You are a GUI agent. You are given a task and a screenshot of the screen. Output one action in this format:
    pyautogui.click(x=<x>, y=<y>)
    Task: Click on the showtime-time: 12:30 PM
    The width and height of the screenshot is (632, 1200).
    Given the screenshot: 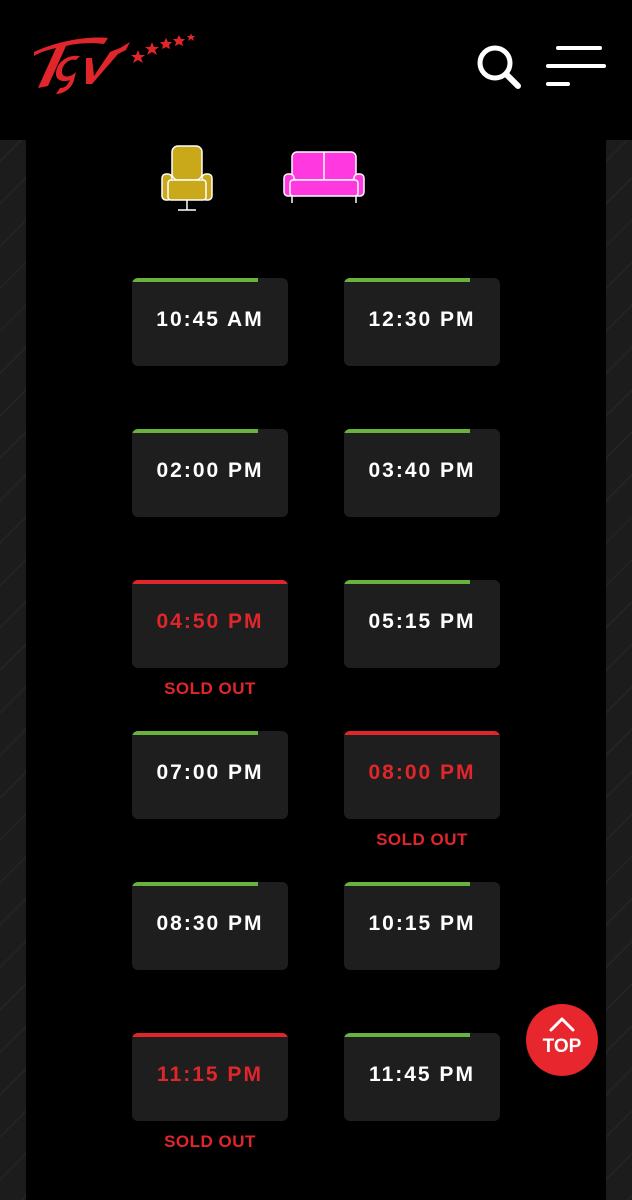 What is the action you would take?
    pyautogui.click(x=422, y=319)
    